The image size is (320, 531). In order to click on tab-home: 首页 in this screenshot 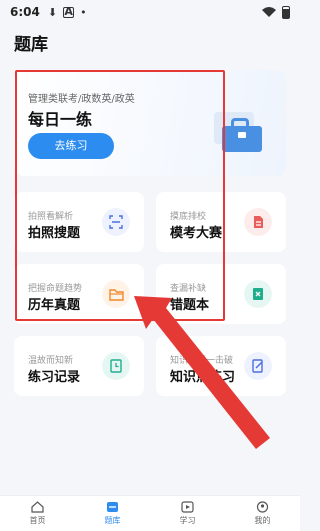, I will do `click(37, 513)`.